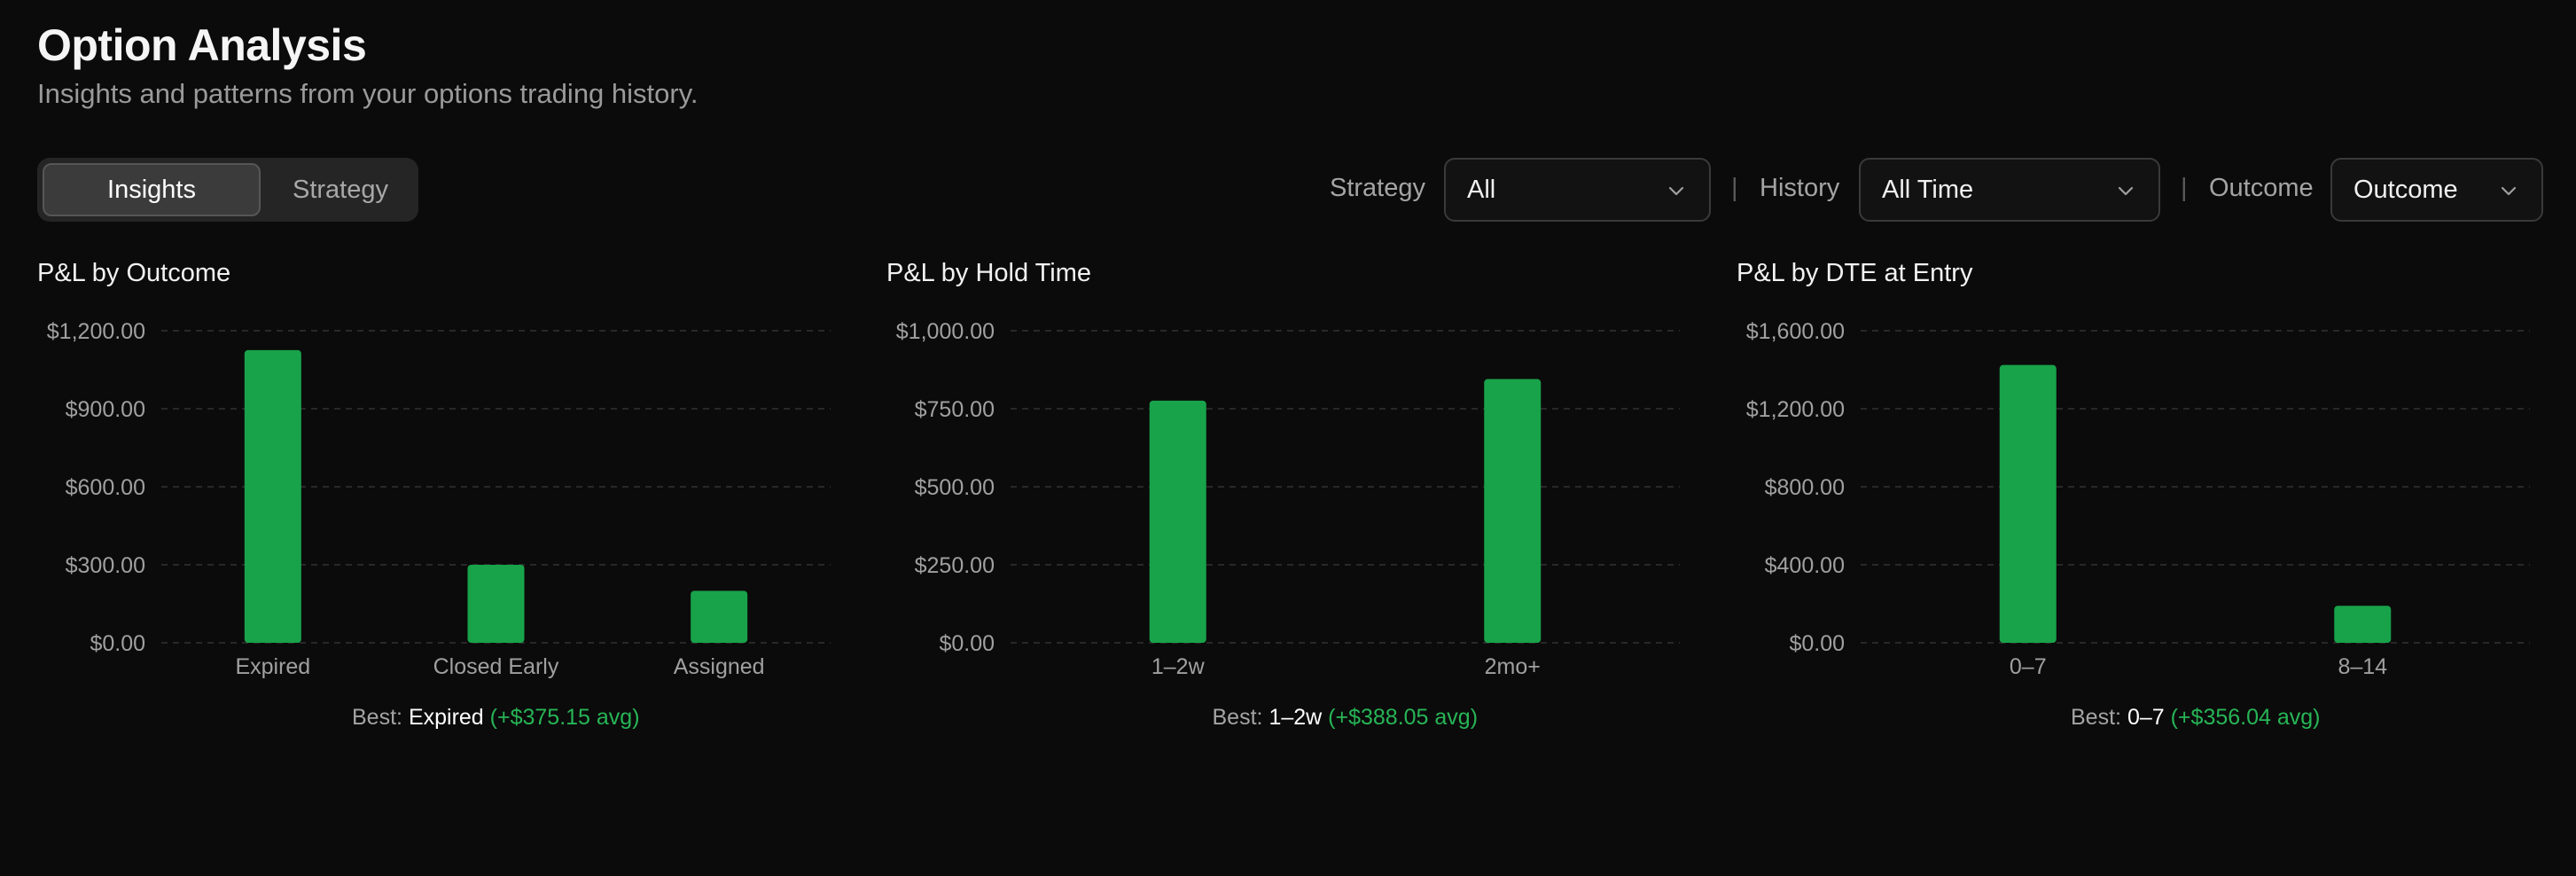 Image resolution: width=2576 pixels, height=876 pixels. I want to click on best-category: 1–2w, so click(1295, 717).